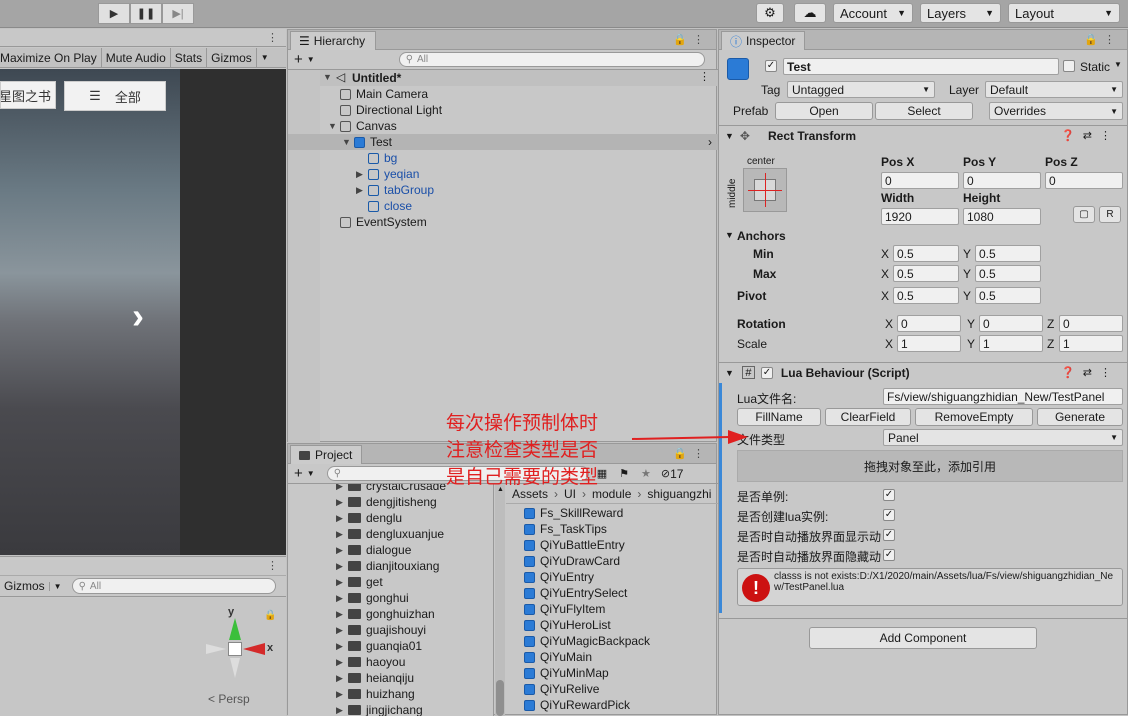 The width and height of the screenshot is (1128, 716). I want to click on layout-dropdown: Layout ▼, so click(1064, 13).